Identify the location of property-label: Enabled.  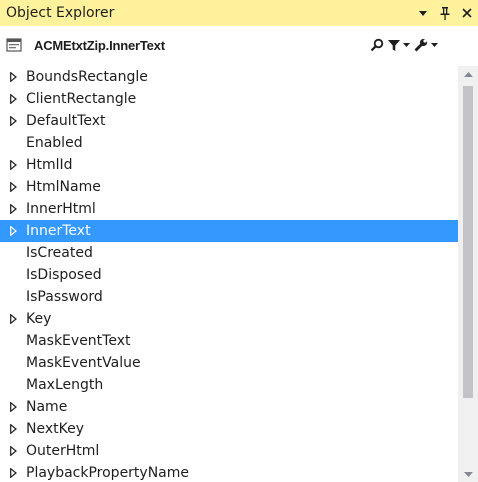
(54, 143).